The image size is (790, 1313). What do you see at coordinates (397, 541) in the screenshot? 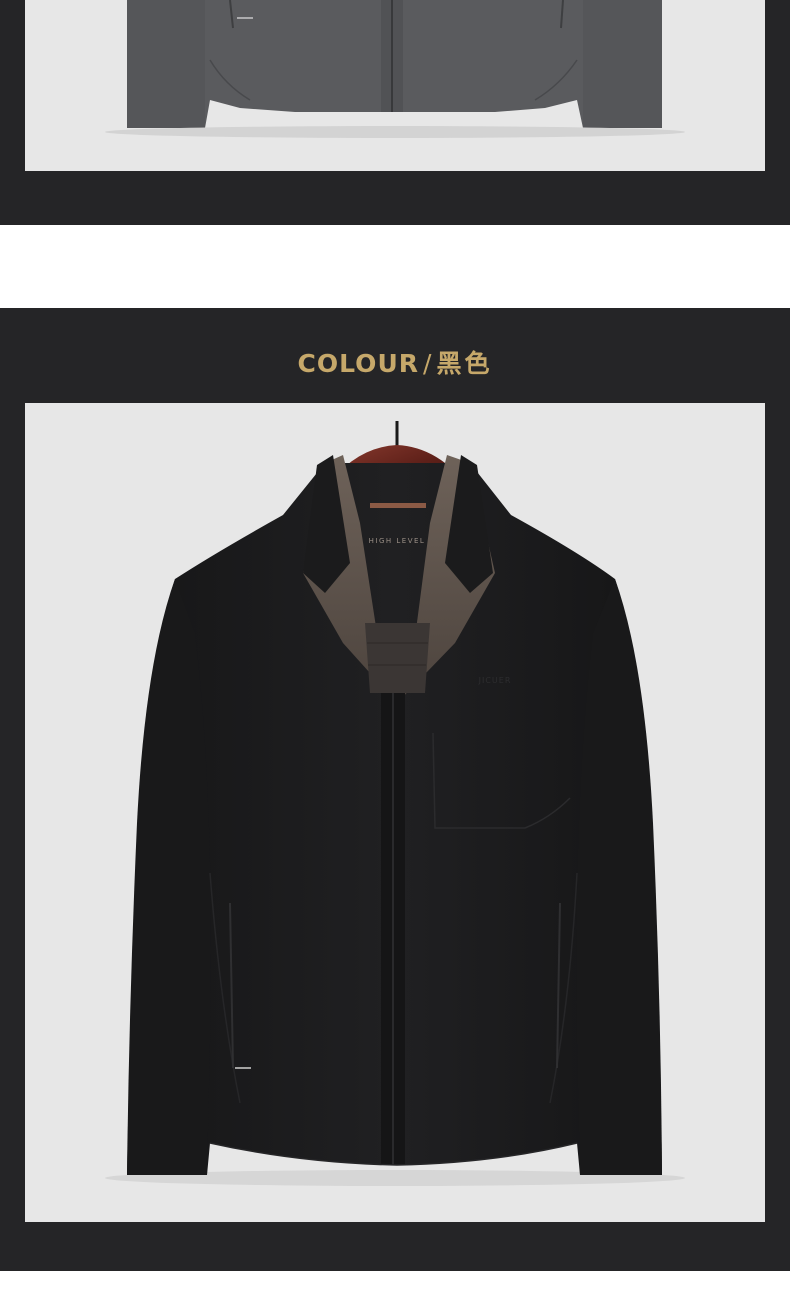
I see `lining-text: HIGH LEVEL` at bounding box center [397, 541].